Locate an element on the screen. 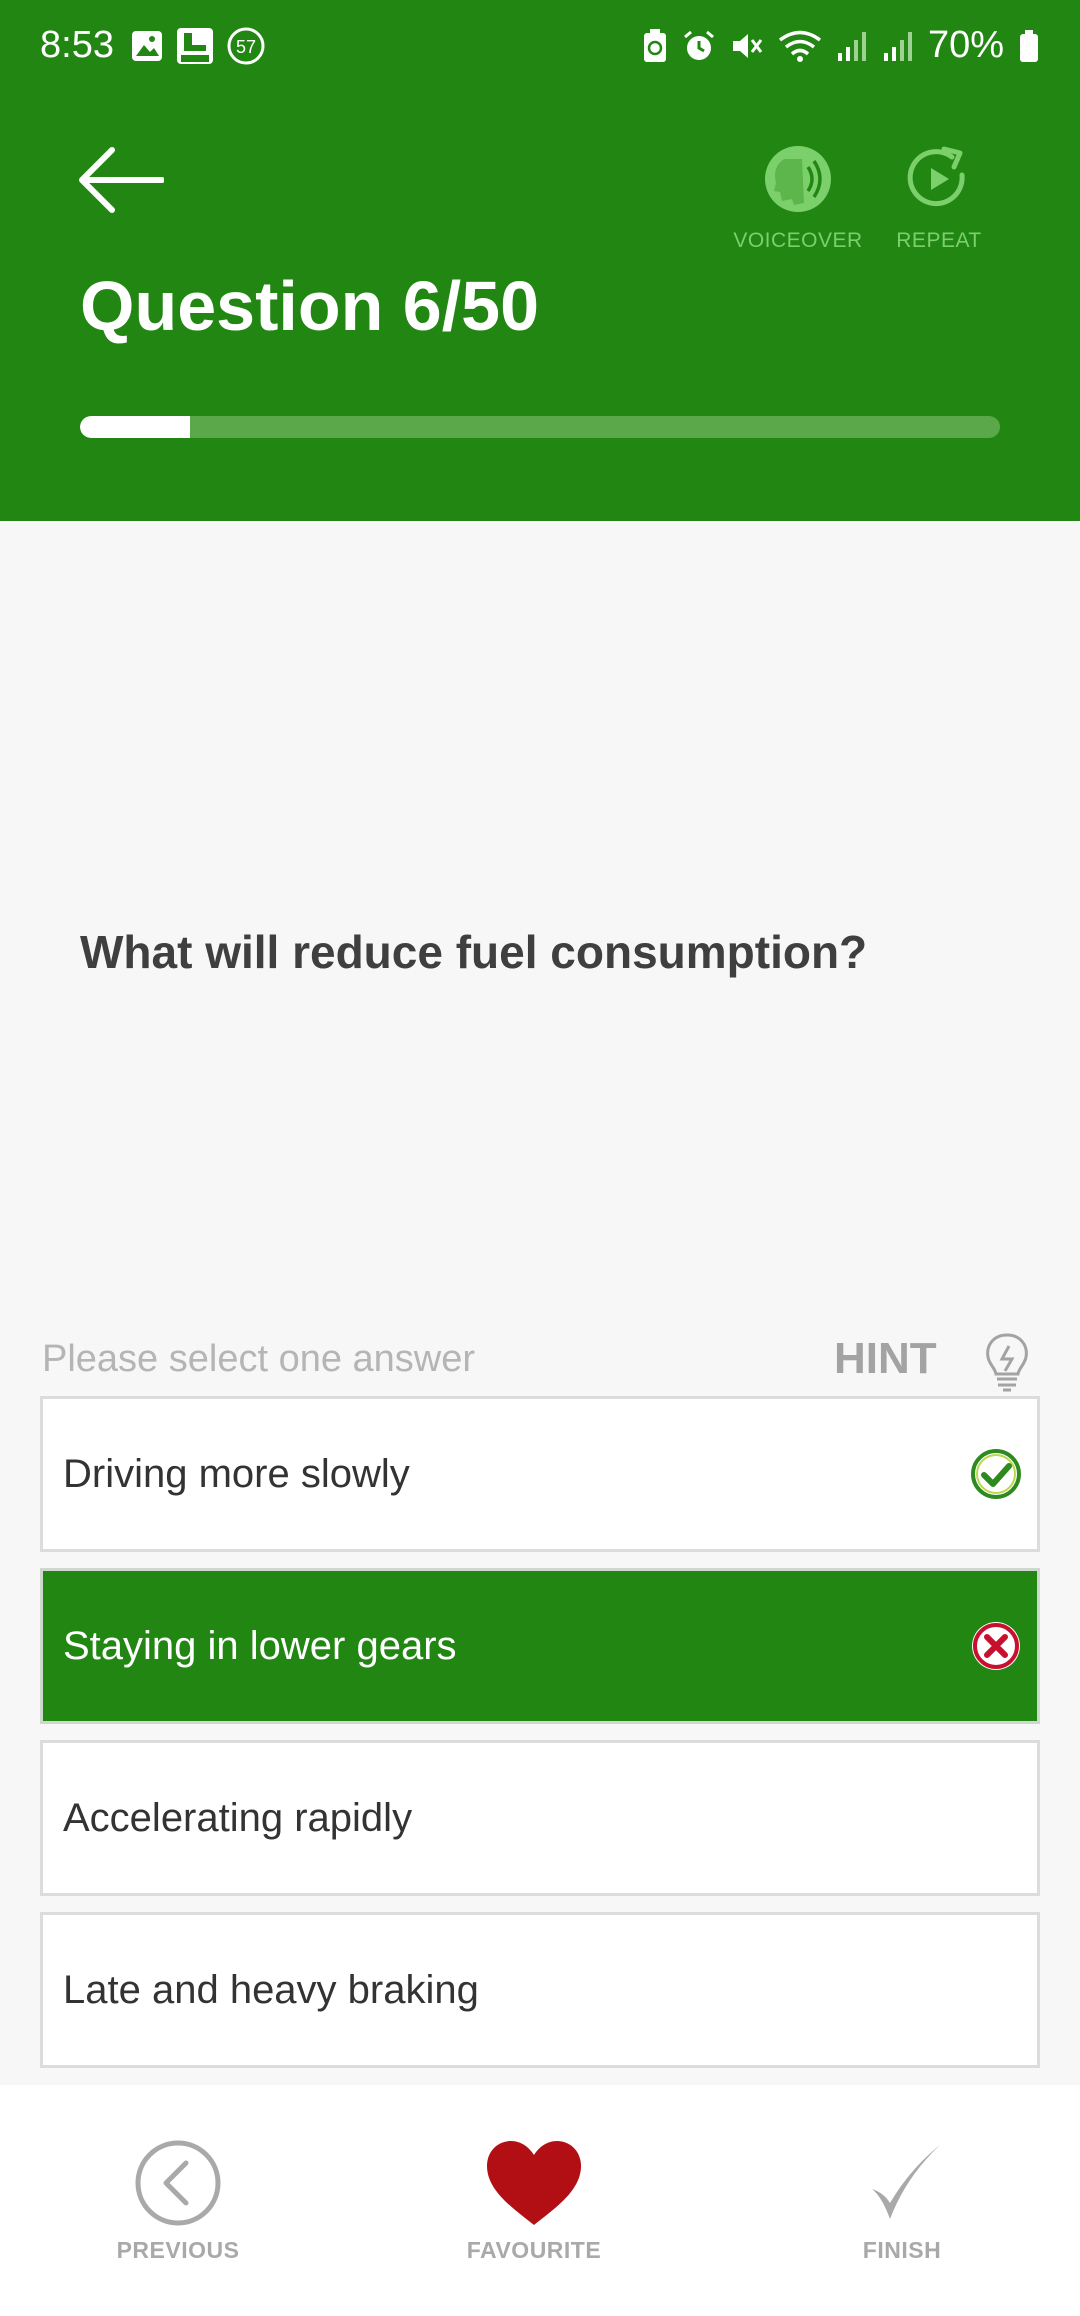 This screenshot has width=1080, height=2316. repeat-button: REPEAT is located at coordinates (939, 199).